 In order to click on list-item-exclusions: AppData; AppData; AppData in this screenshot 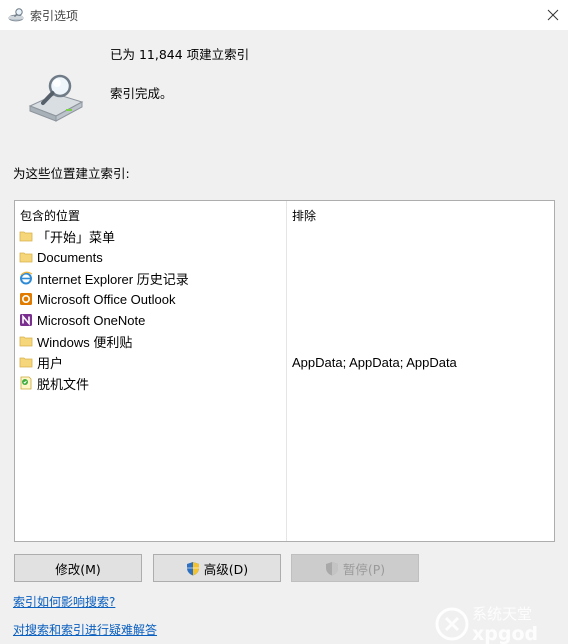, I will do `click(374, 362)`.